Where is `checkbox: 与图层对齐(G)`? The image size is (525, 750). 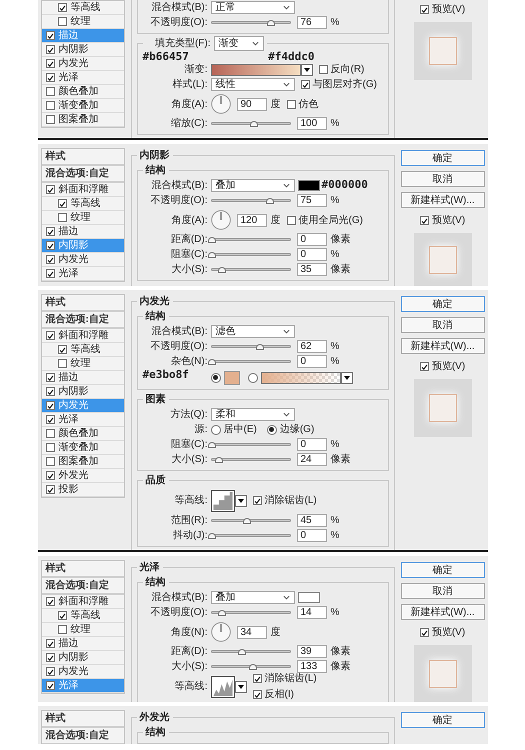 checkbox: 与图层对齐(G) is located at coordinates (338, 84).